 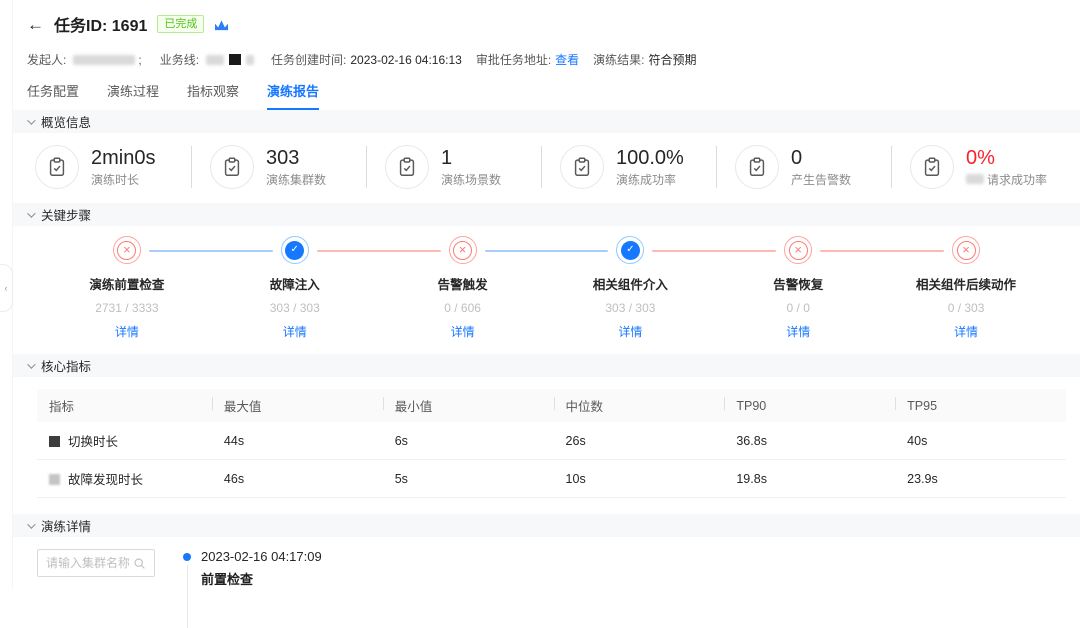 I want to click on timeline-line, so click(x=187, y=596).